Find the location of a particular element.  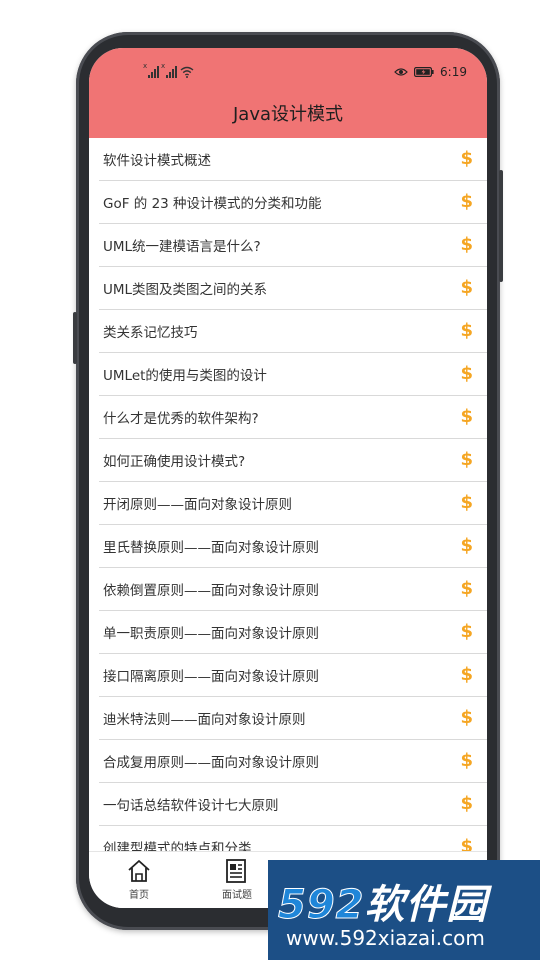

tab-home: 首页 is located at coordinates (139, 879).